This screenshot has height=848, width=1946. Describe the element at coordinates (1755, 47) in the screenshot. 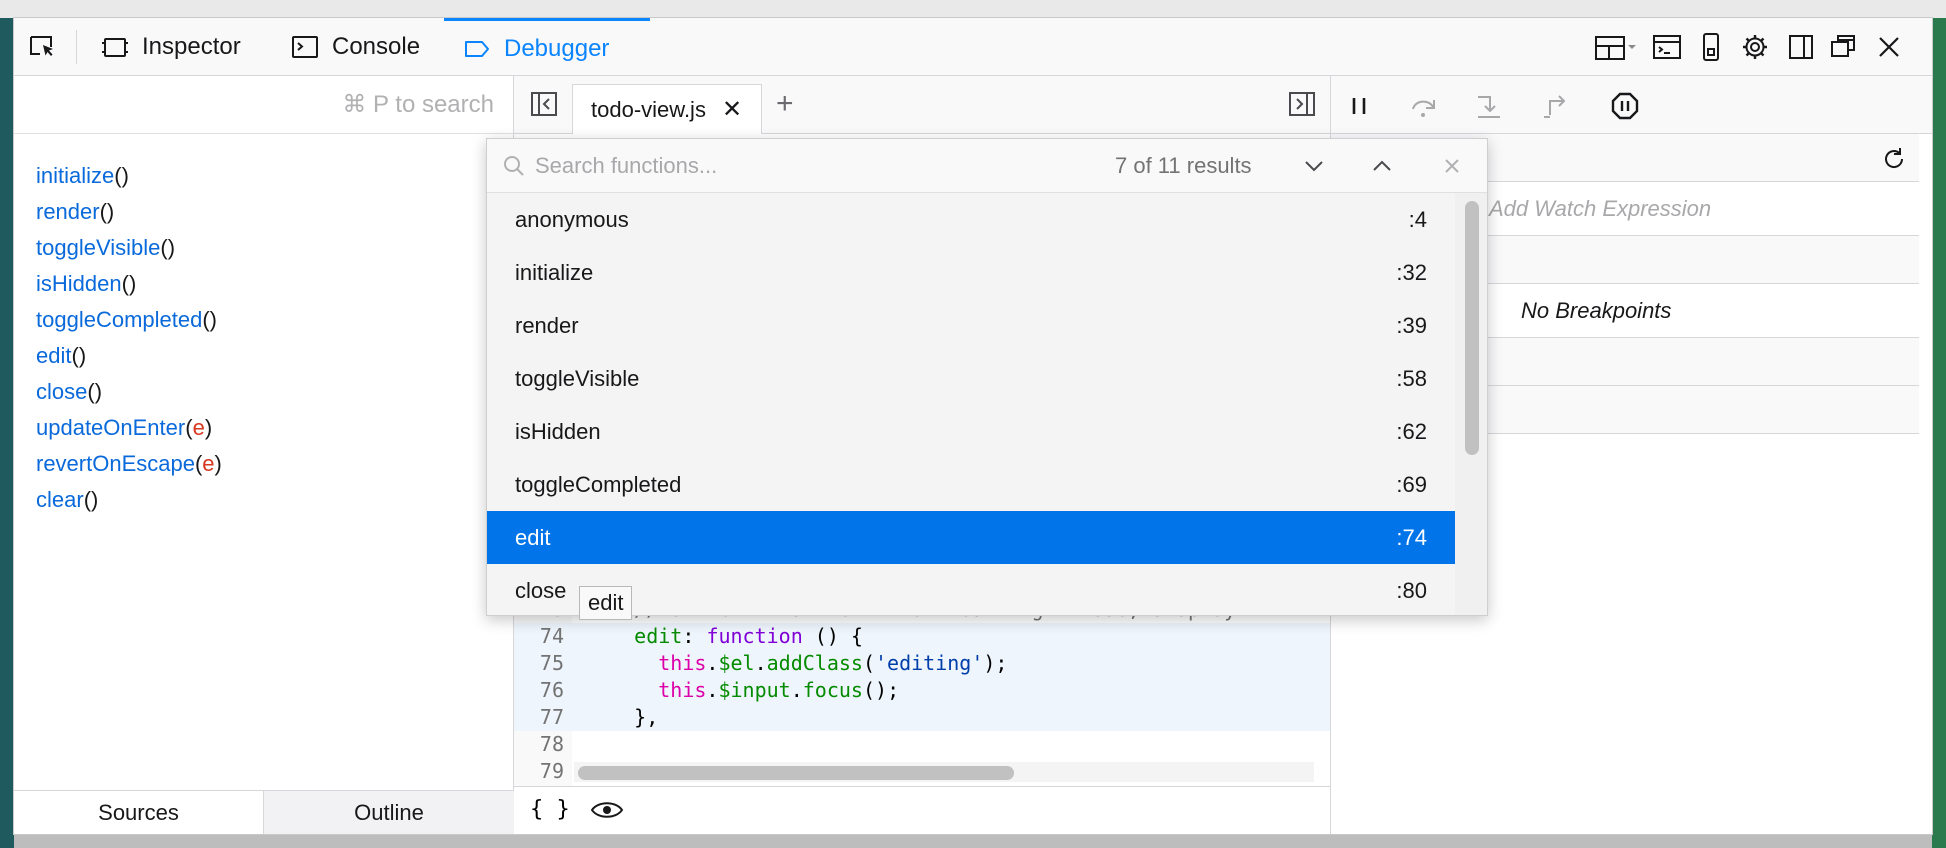

I see `settings-button` at that location.